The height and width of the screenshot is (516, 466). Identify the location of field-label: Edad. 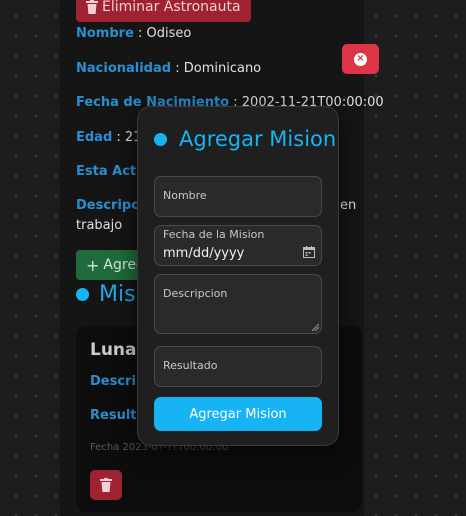
(94, 137).